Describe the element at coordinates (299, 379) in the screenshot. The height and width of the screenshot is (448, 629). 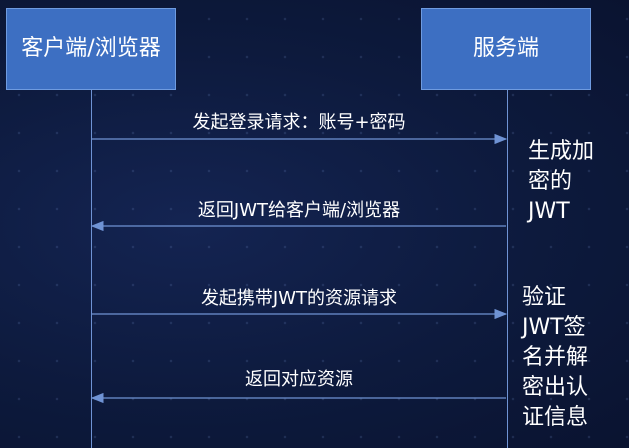
I see `message-label-return-resource: 返回对应资源` at that location.